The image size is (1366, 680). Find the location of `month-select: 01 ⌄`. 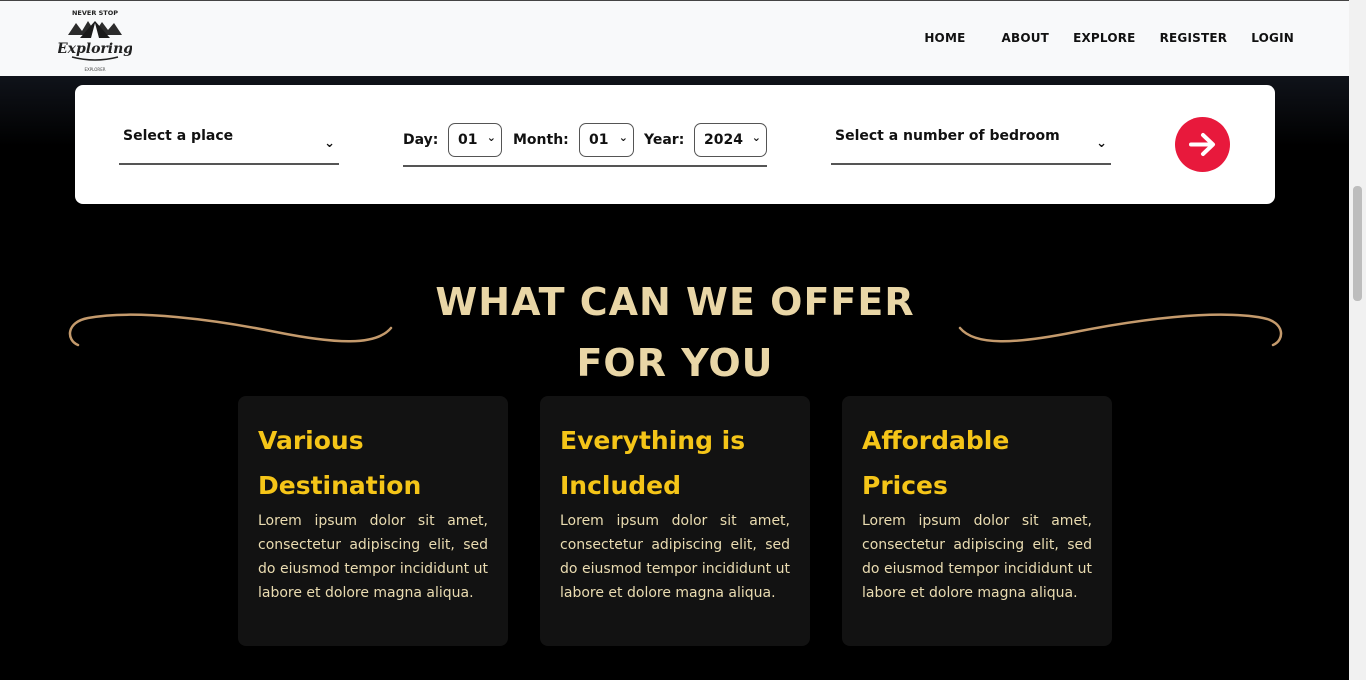

month-select: 01 ⌄ is located at coordinates (606, 140).